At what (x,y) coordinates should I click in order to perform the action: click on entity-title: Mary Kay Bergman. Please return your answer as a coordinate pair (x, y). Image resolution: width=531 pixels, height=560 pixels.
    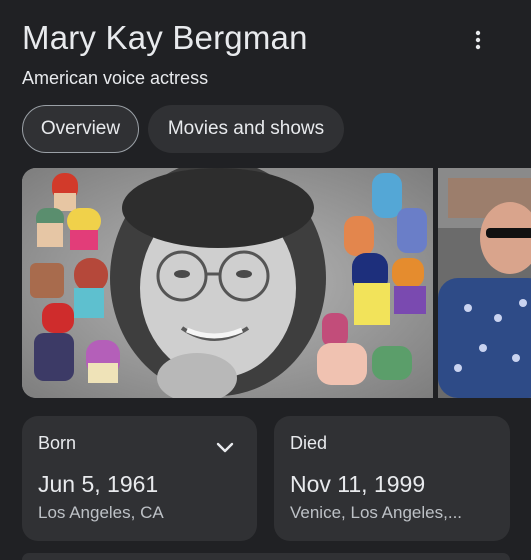
    Looking at the image, I should click on (165, 37).